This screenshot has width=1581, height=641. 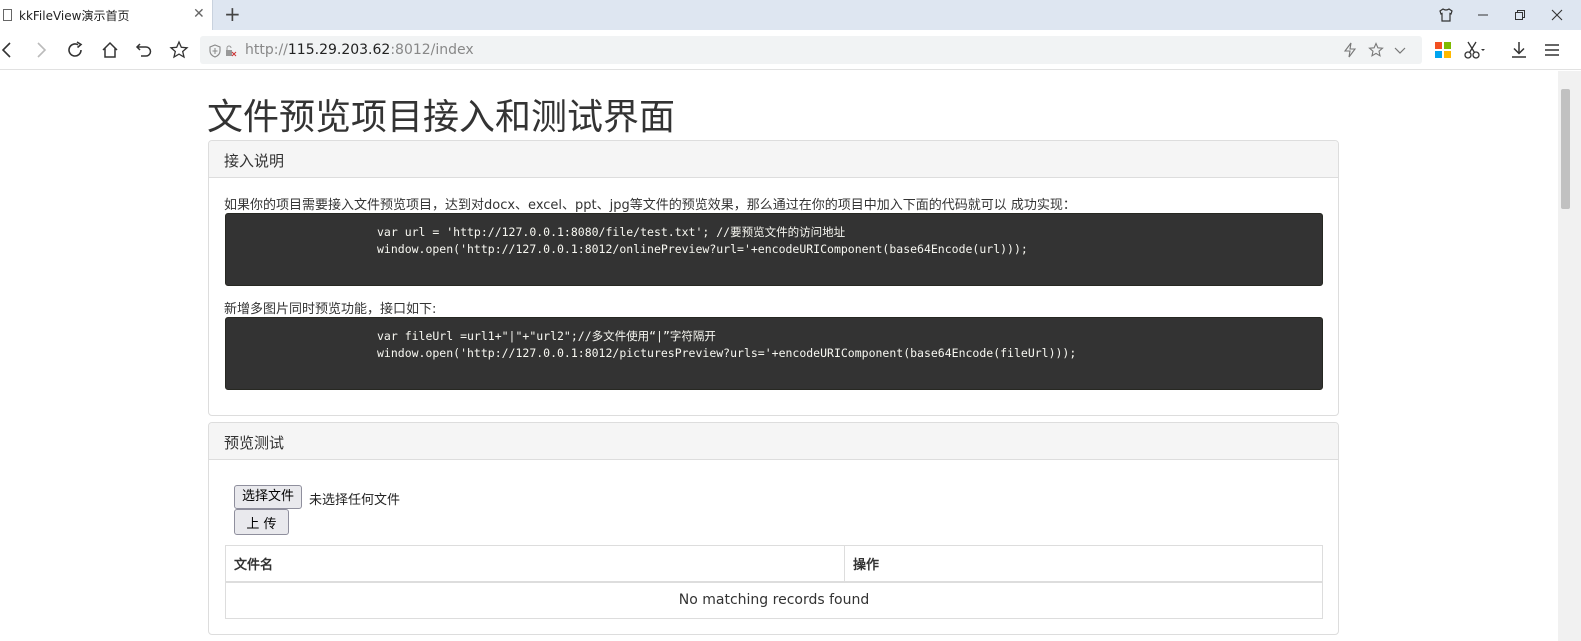 What do you see at coordinates (1376, 50) in the screenshot?
I see `favorite-star-icon` at bounding box center [1376, 50].